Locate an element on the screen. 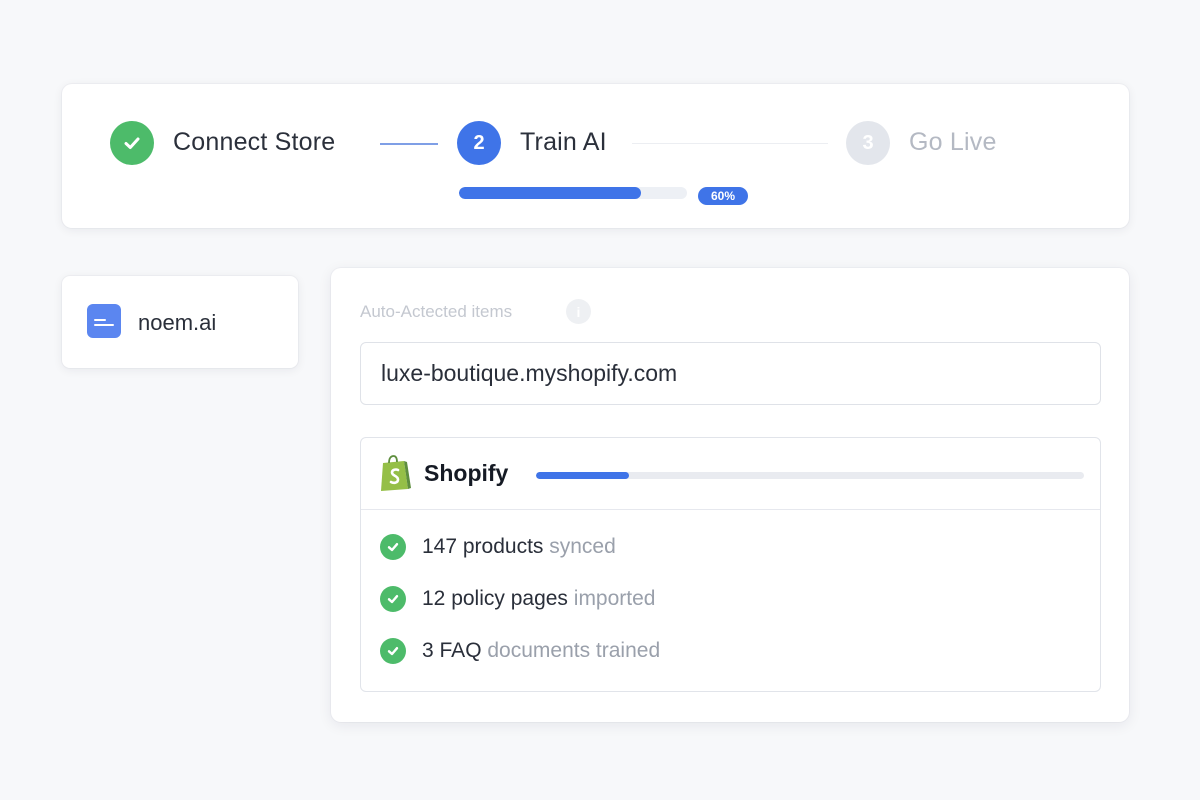 Image resolution: width=1200 pixels, height=800 pixels. section-label: Auto-Actected items is located at coordinates (436, 311).